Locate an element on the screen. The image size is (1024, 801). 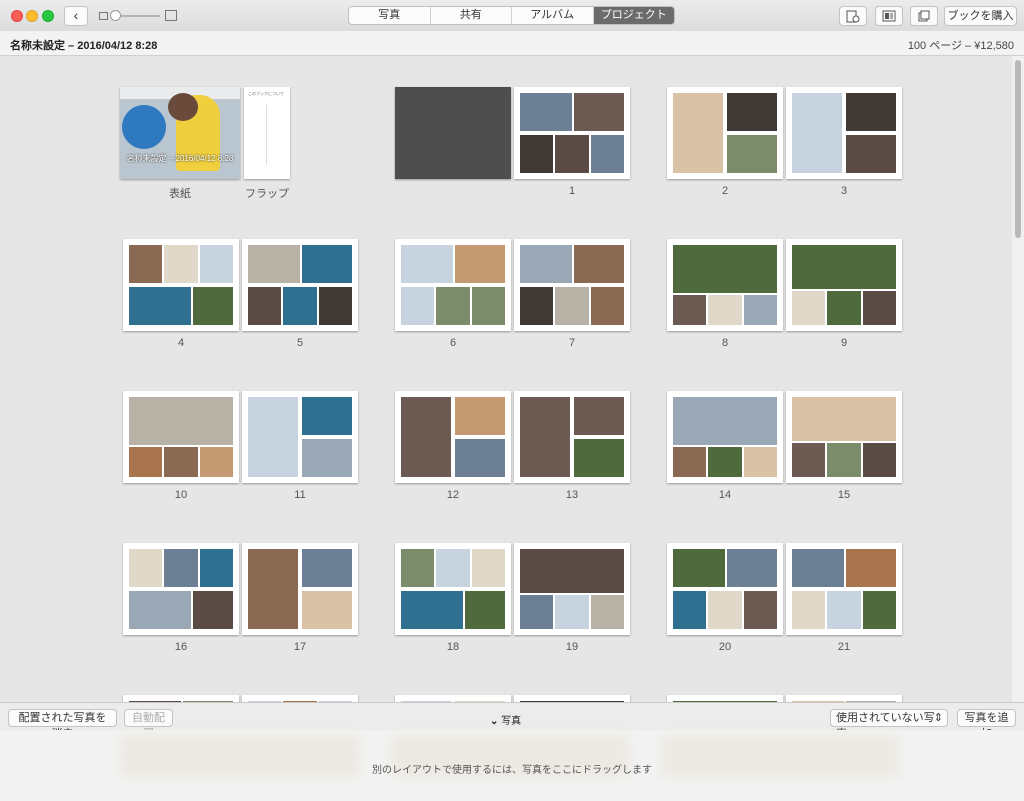
layout-options-button is located at coordinates (889, 16).